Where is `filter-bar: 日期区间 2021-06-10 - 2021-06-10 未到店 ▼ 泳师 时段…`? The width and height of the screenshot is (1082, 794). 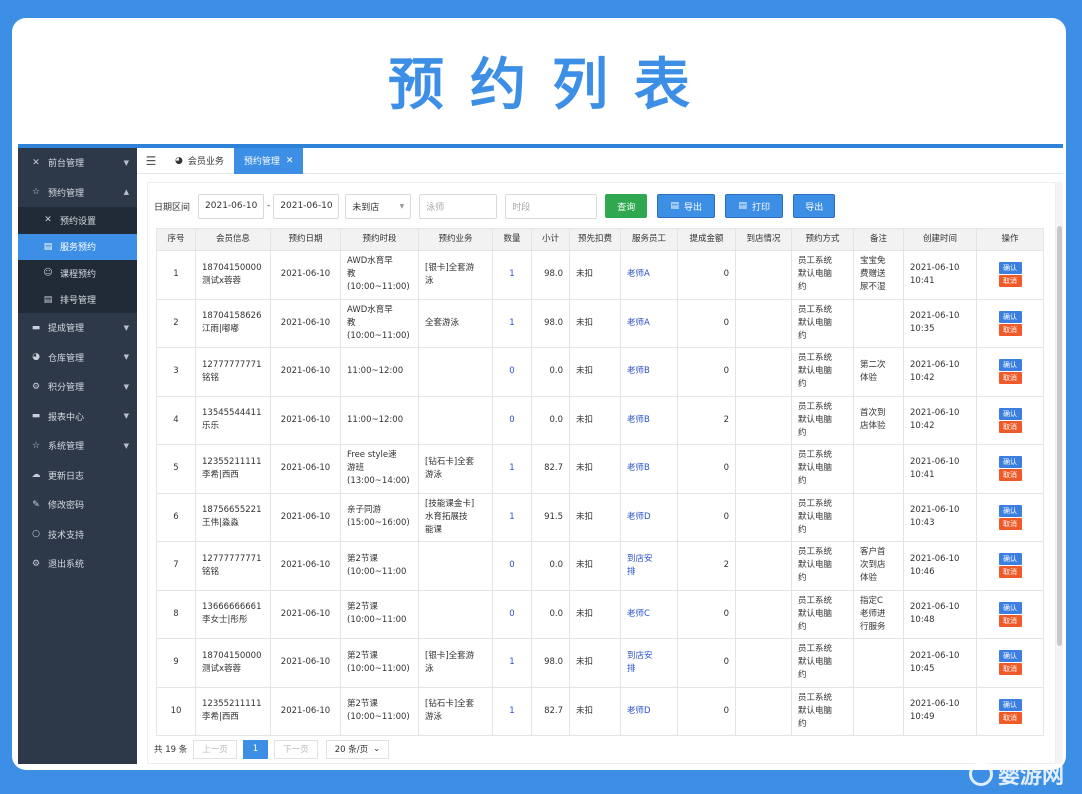
filter-bar: 日期区间 2021-06-10 - 2021-06-10 未到店 ▼ 泳师 时段… is located at coordinates (495, 206).